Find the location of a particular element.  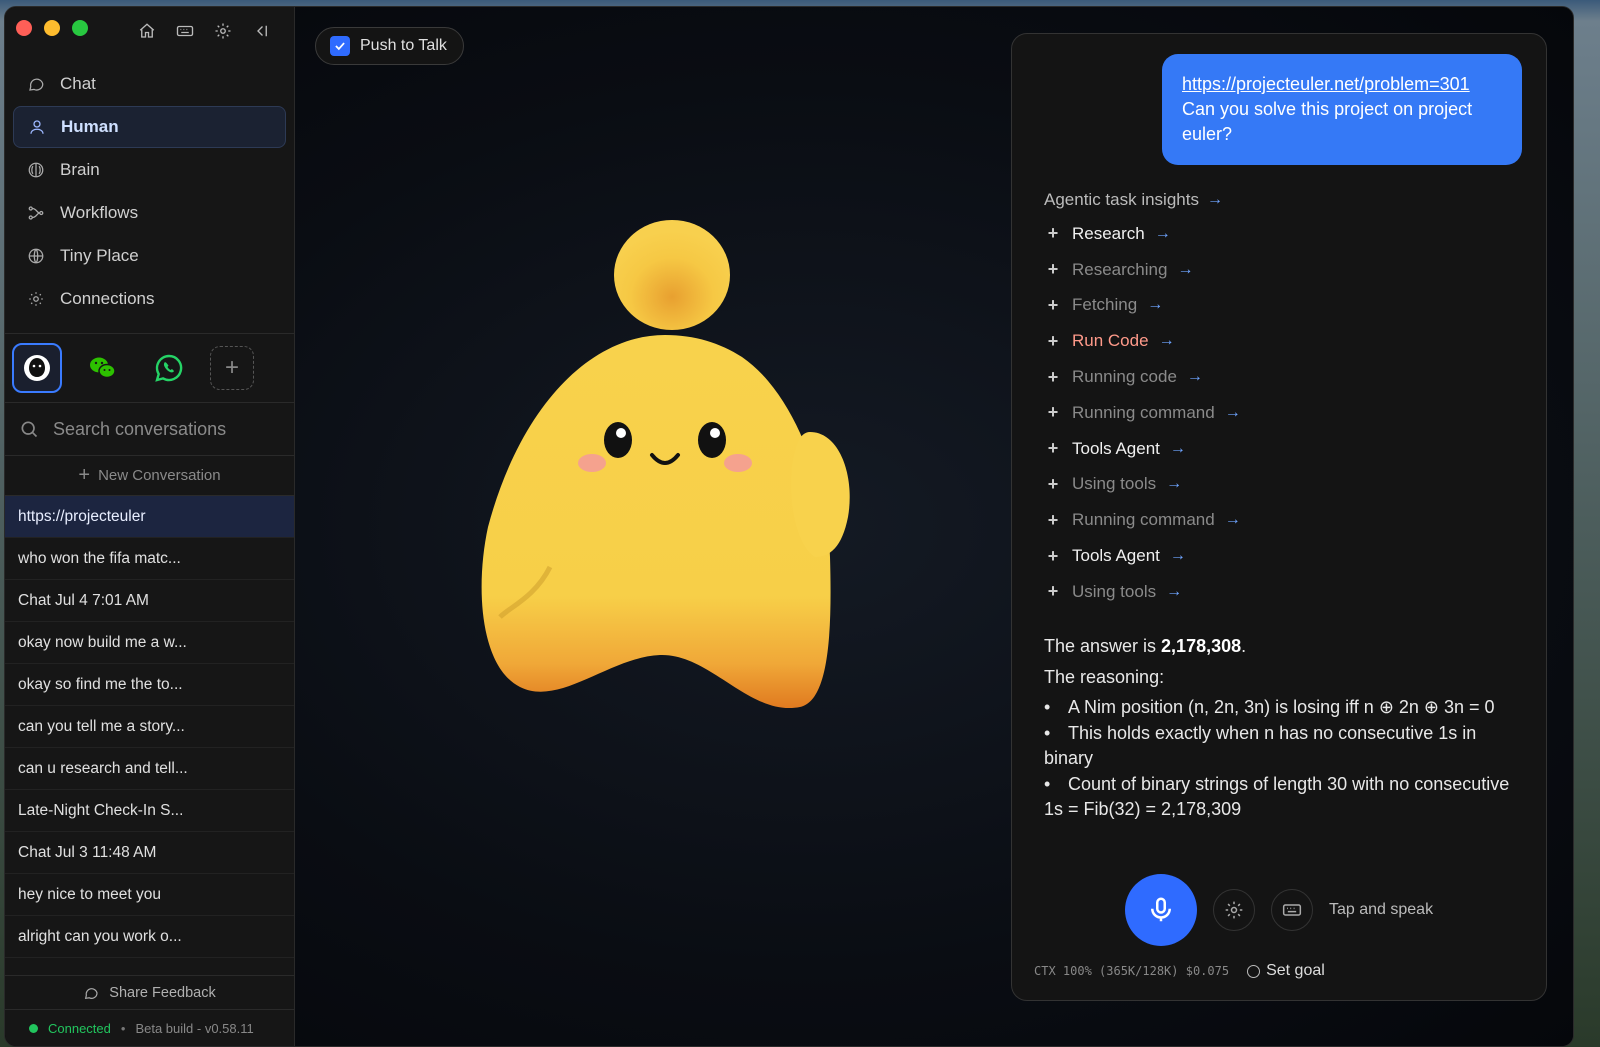

keyboard-icon is located at coordinates (185, 31).